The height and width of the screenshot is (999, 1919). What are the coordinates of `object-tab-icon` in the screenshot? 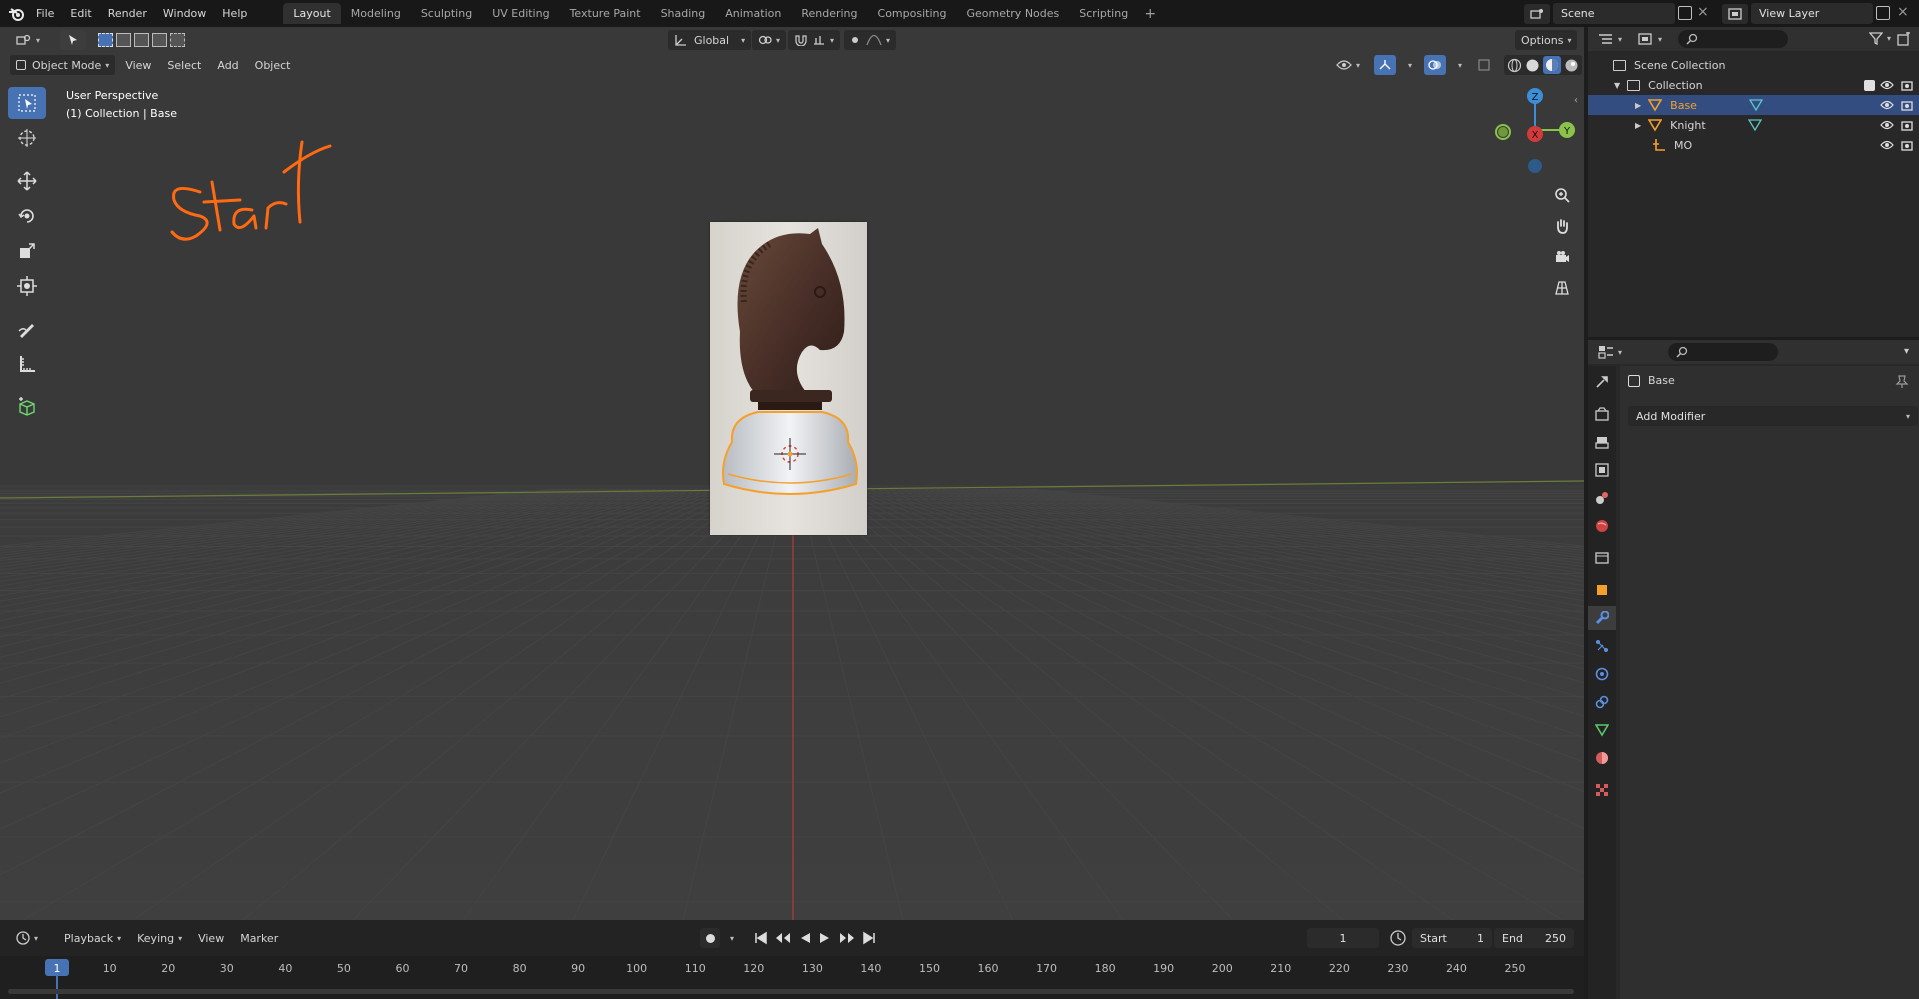 It's located at (1602, 590).